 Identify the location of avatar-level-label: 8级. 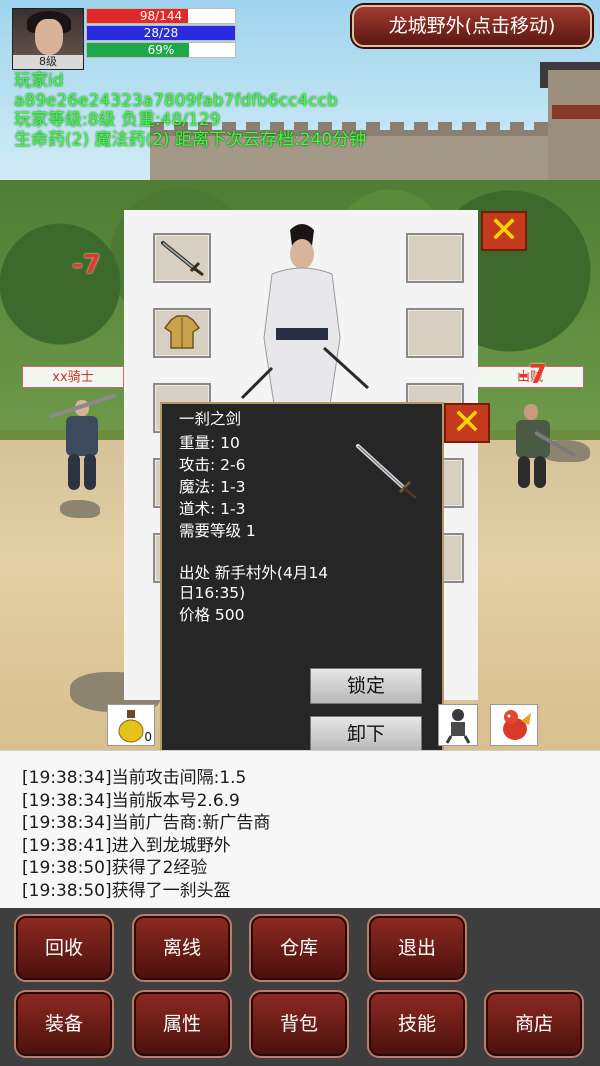
(48, 62).